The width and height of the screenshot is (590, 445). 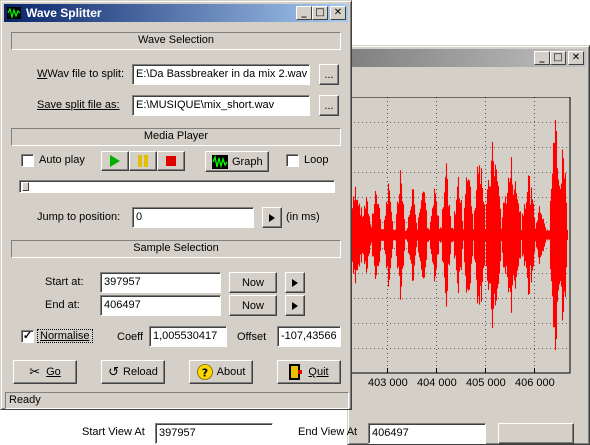 I want to click on help-icon: ?, so click(x=204, y=372).